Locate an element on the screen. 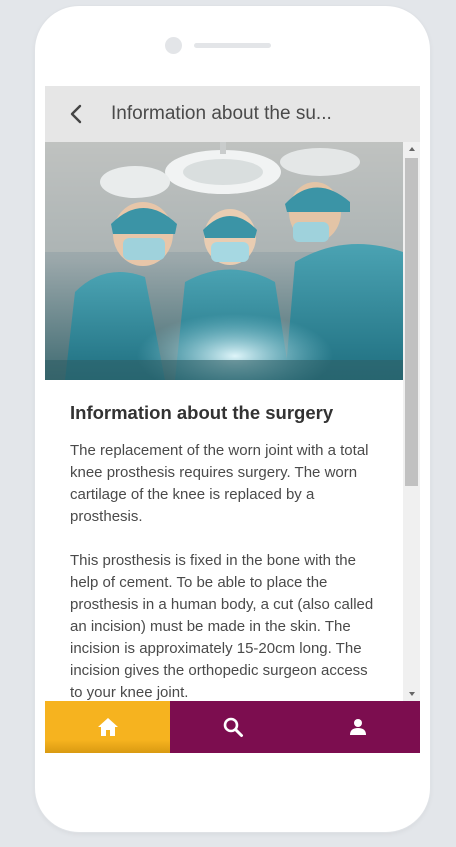  back-button is located at coordinates (76, 114).